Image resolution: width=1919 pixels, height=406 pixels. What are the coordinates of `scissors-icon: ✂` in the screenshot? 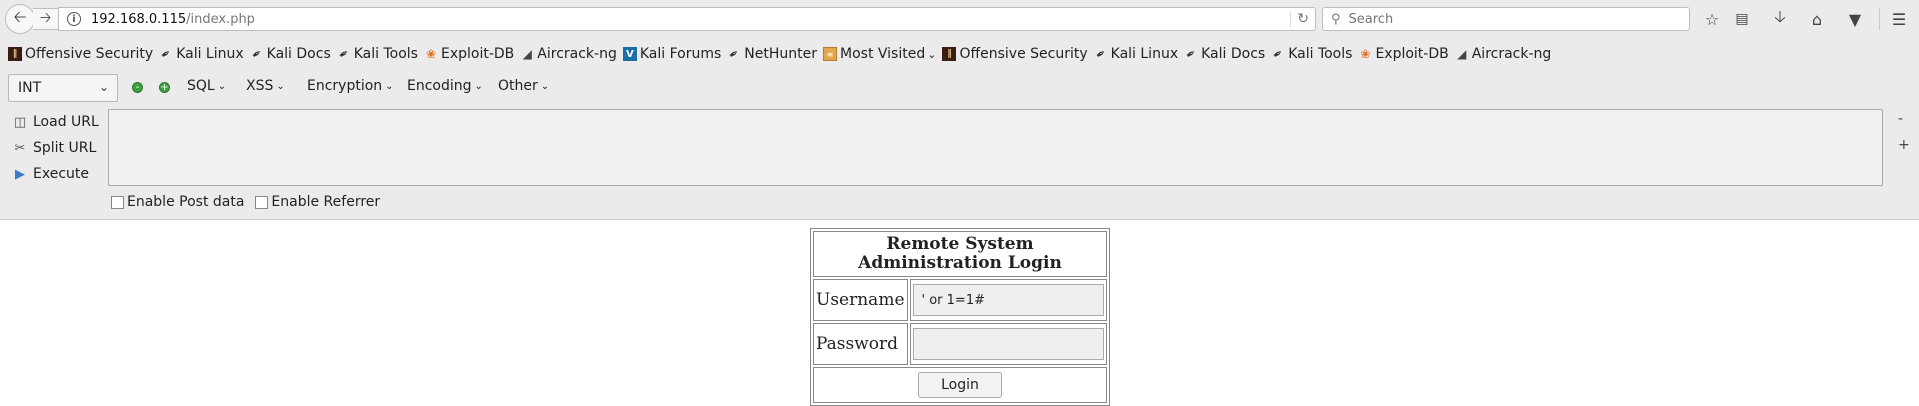 It's located at (20, 148).